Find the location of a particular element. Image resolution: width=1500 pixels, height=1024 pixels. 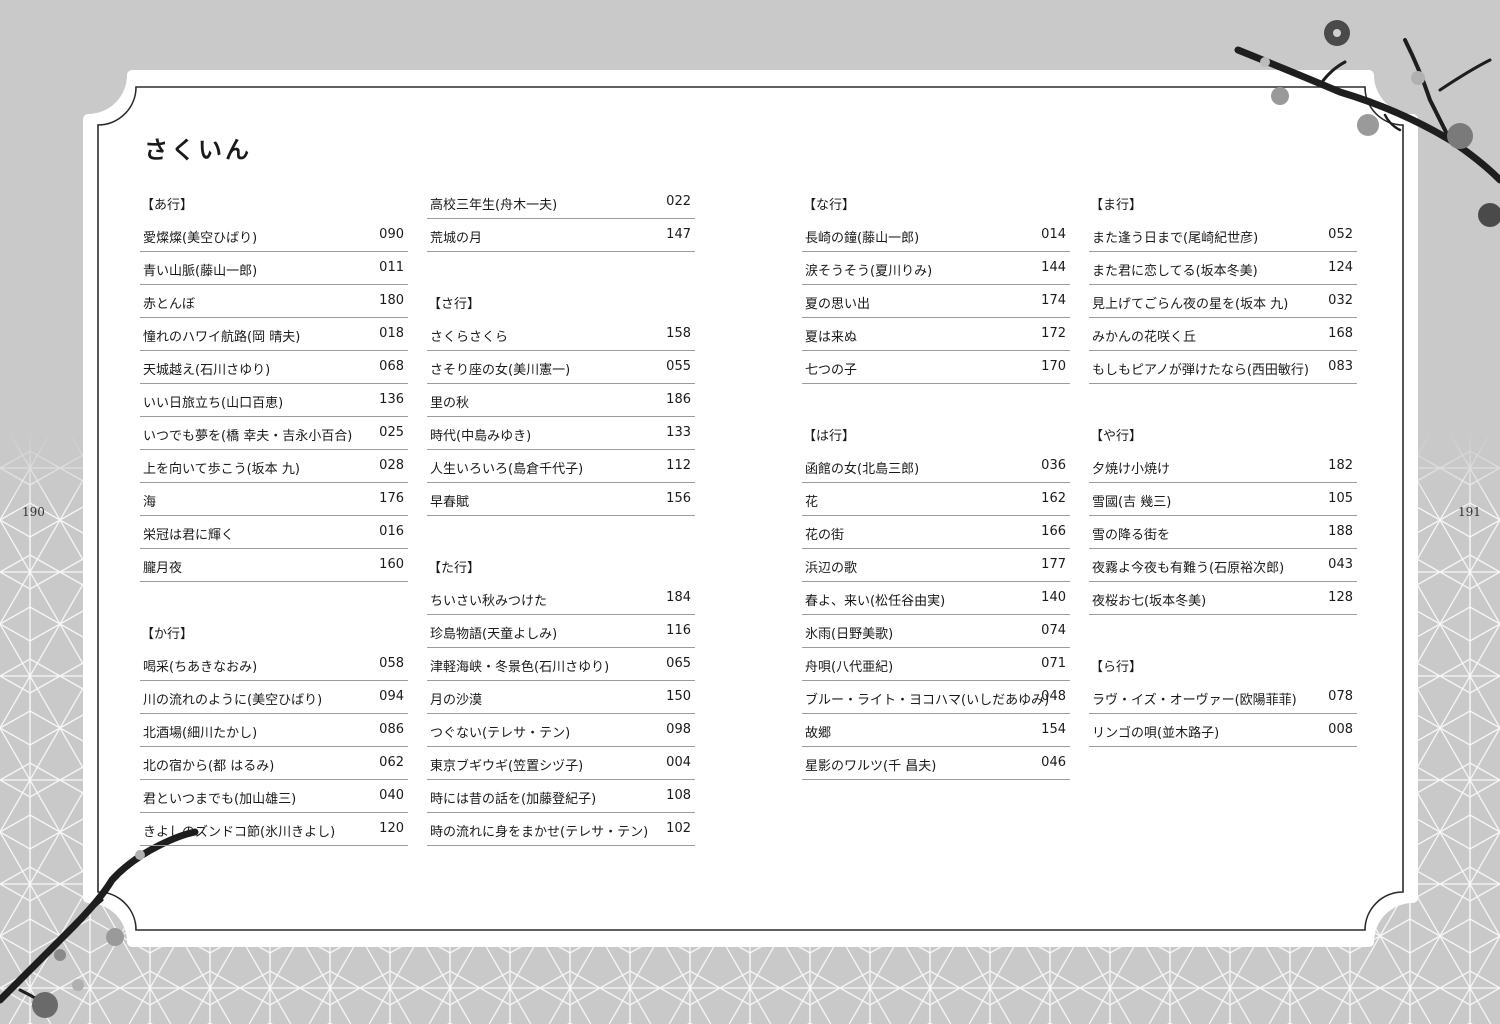

entry-page-number: 166 is located at coordinates (1053, 531).